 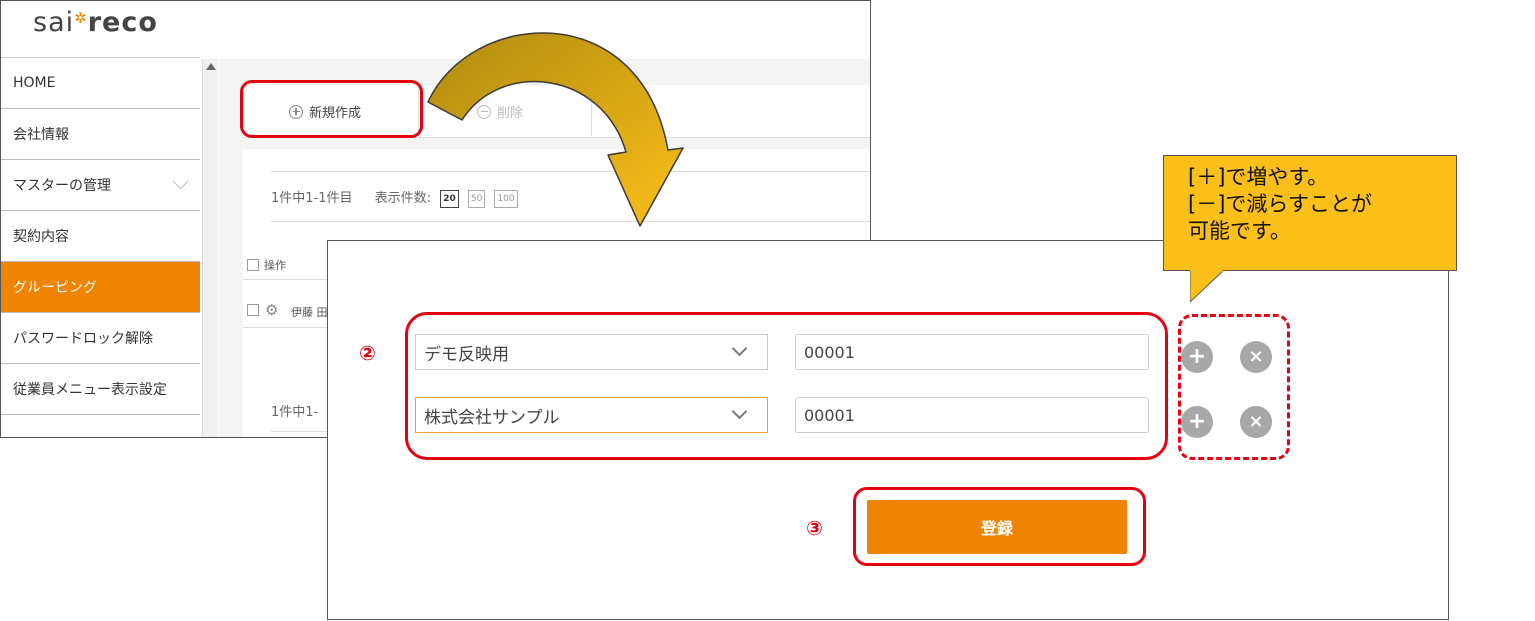 I want to click on hint-callout: [＋]で増やす。 [－]で減らすことが 可能です。, so click(x=1310, y=213).